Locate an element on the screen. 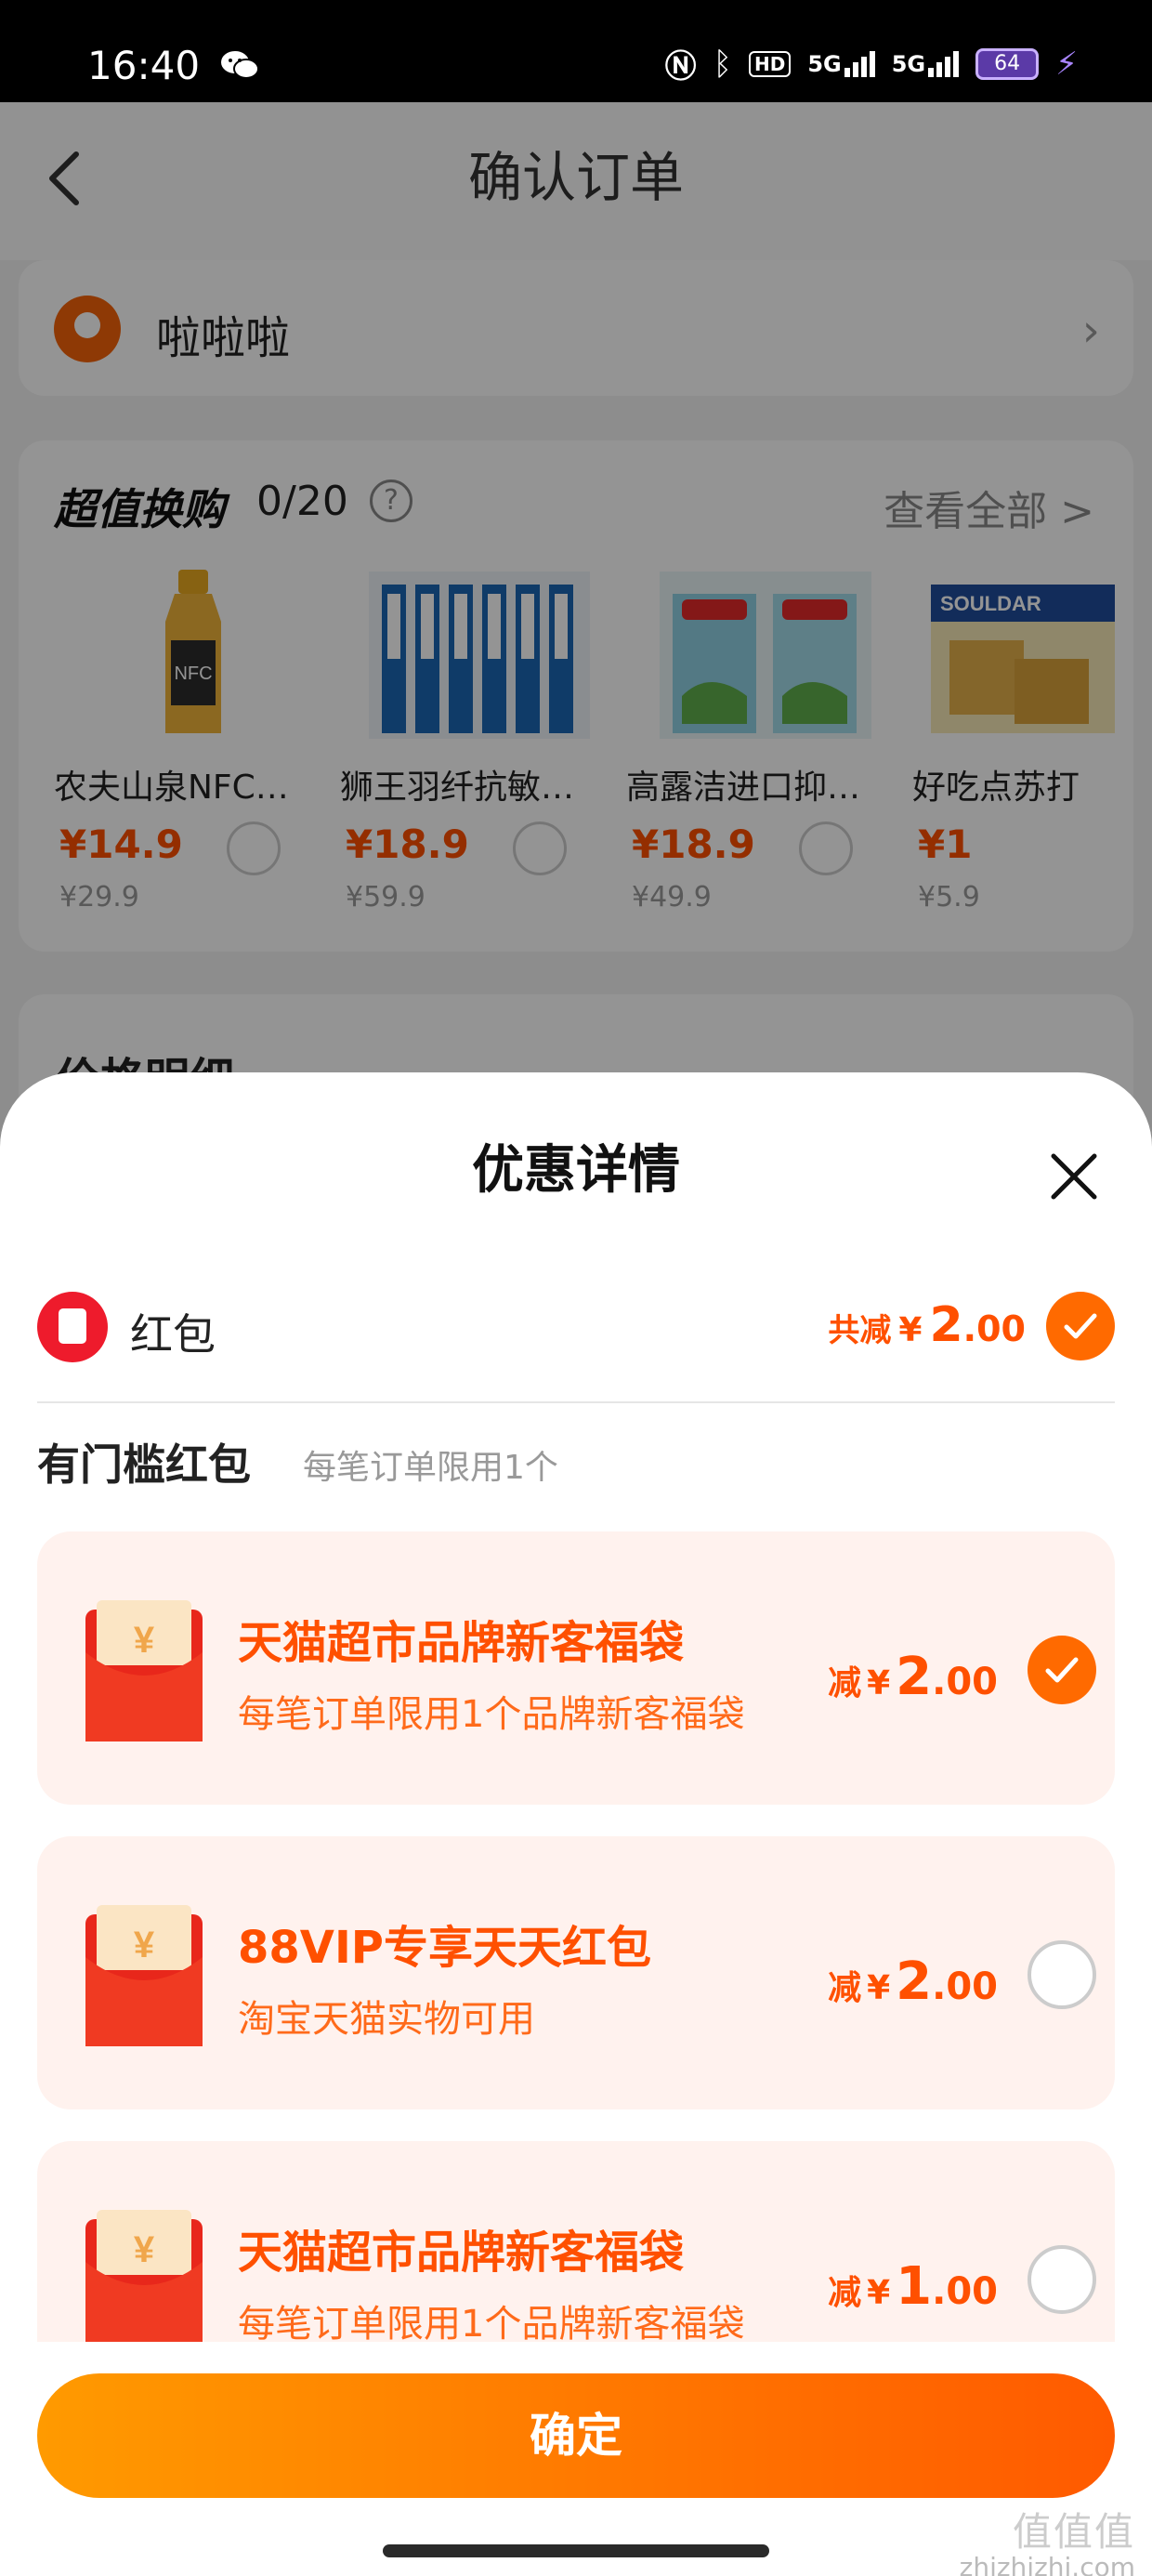 Image resolution: width=1152 pixels, height=2576 pixels. section-note: 每笔订单限用1个 is located at coordinates (430, 1468).